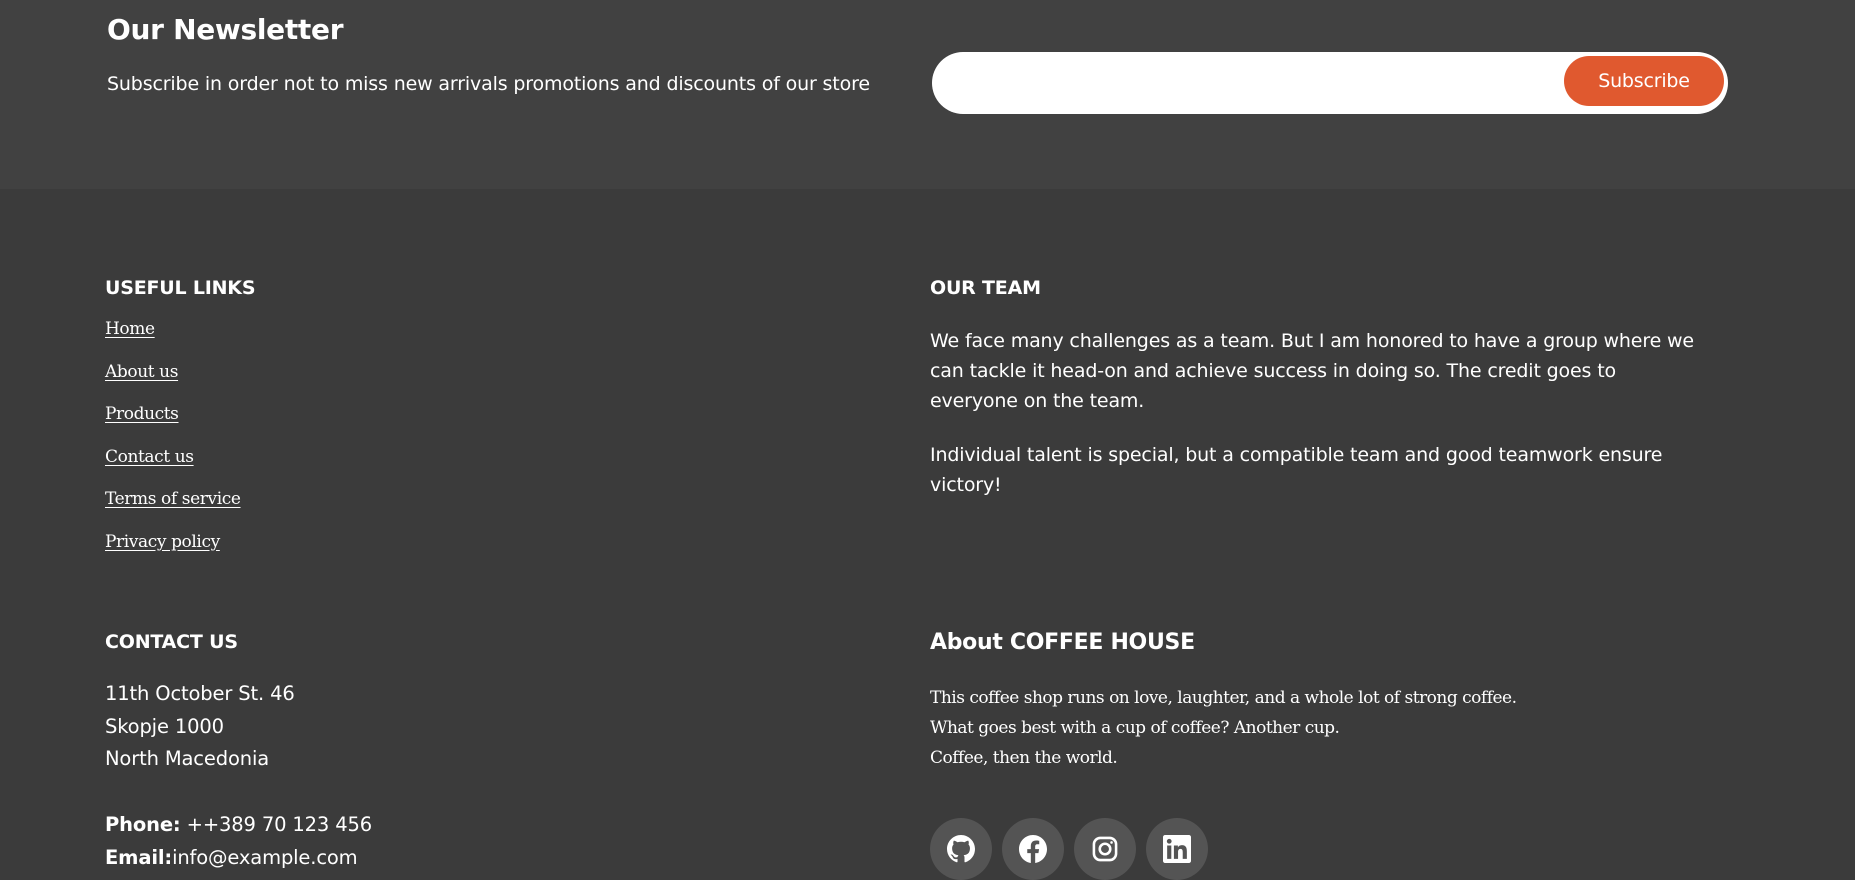  What do you see at coordinates (173, 499) in the screenshot?
I see `link-terms-of-service: Terms of service` at bounding box center [173, 499].